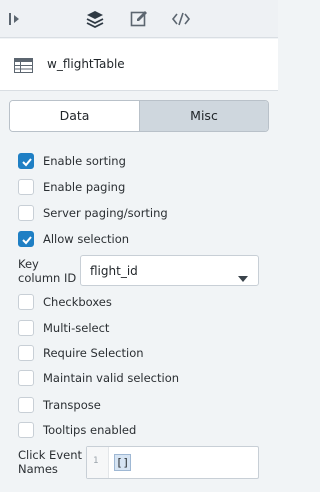 The height and width of the screenshot is (492, 320). I want to click on widget-header: w_flightTable, so click(139, 65).